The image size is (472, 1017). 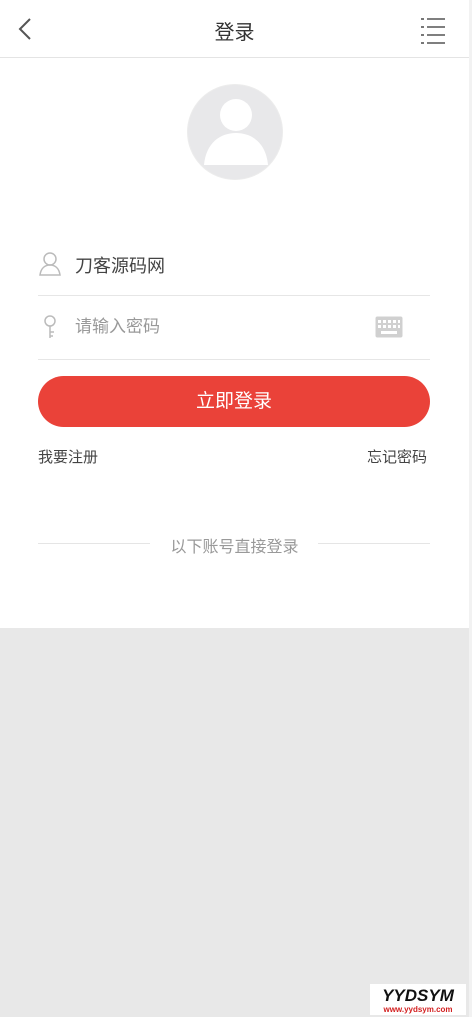 I want to click on watermark-subtext: www.yydsym.com, so click(x=417, y=1009).